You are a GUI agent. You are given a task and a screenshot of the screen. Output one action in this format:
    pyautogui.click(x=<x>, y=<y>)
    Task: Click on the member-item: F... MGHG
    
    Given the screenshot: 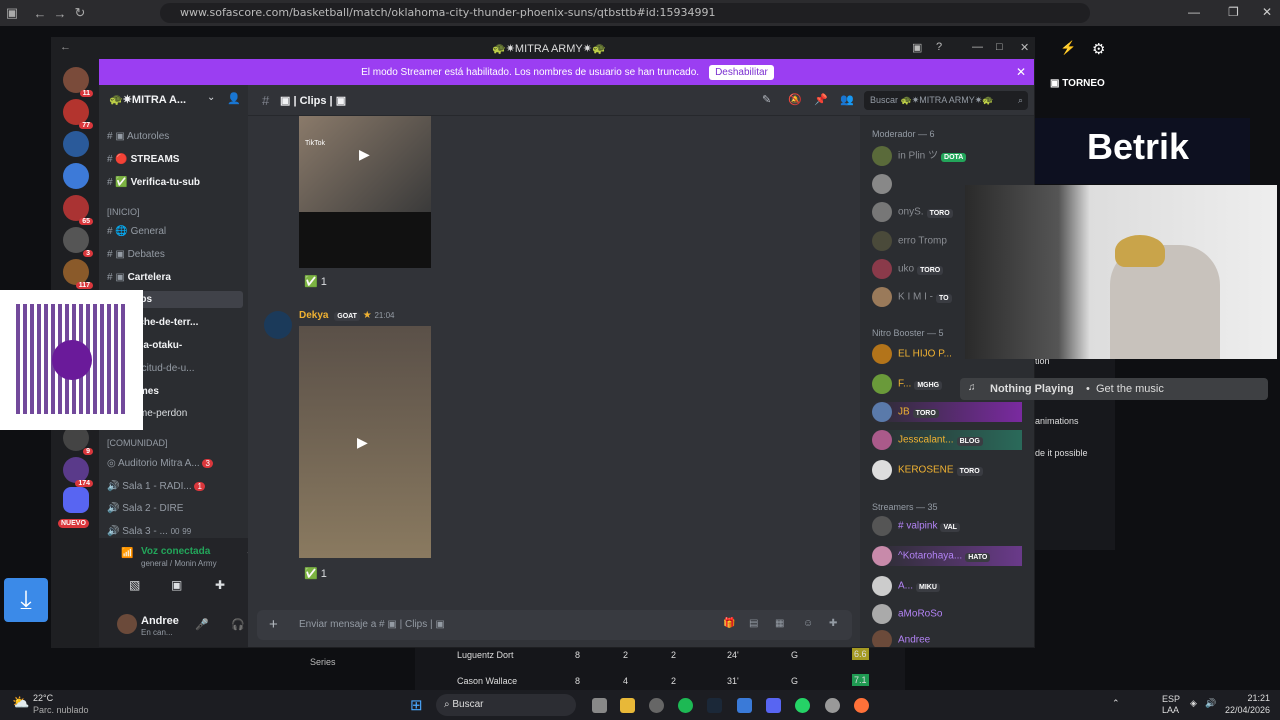 What is the action you would take?
    pyautogui.click(x=907, y=384)
    